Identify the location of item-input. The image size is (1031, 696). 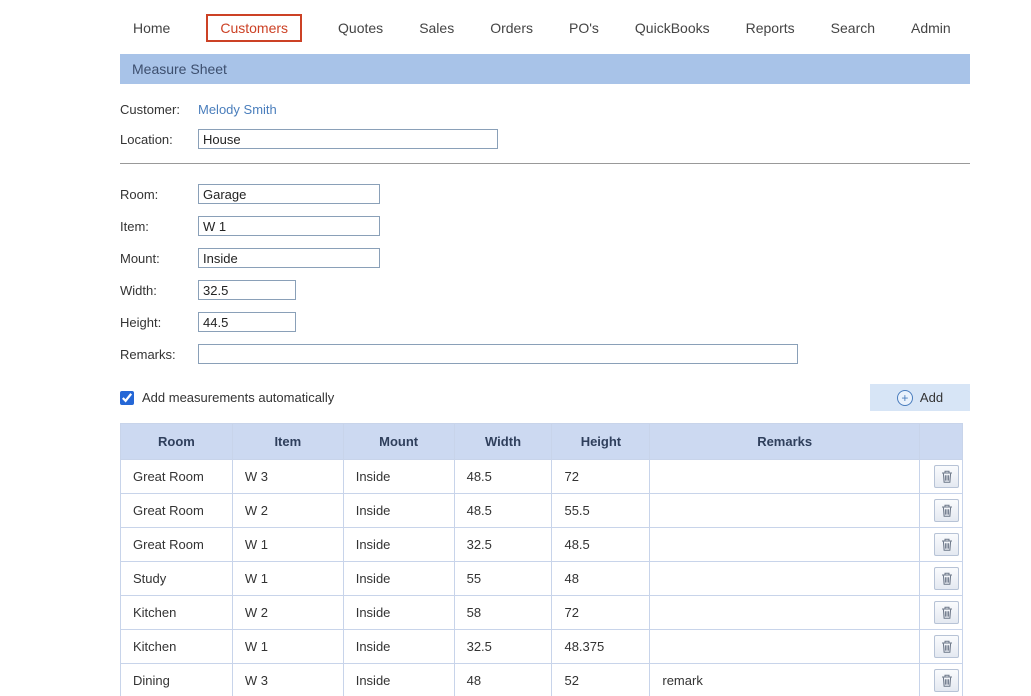
(289, 226).